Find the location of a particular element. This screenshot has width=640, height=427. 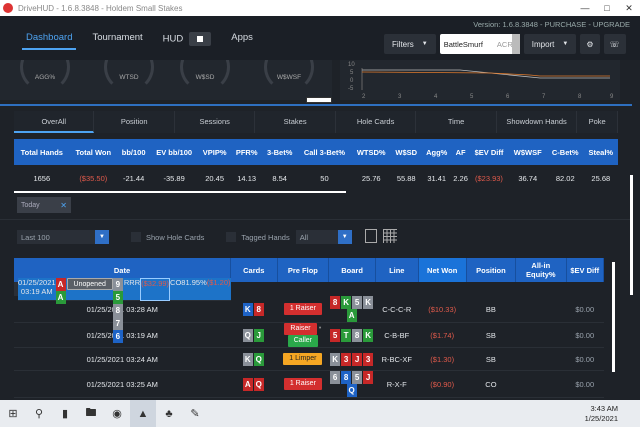

col-cbet: C-Bet% is located at coordinates (565, 152).